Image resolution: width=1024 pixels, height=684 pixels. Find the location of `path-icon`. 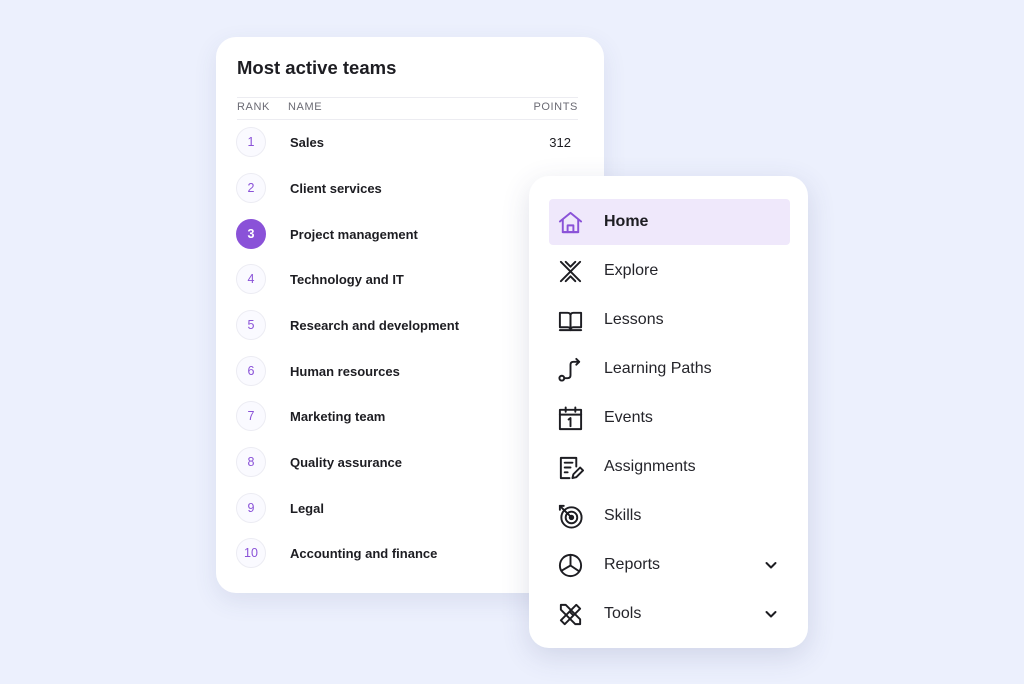

path-icon is located at coordinates (570, 369).